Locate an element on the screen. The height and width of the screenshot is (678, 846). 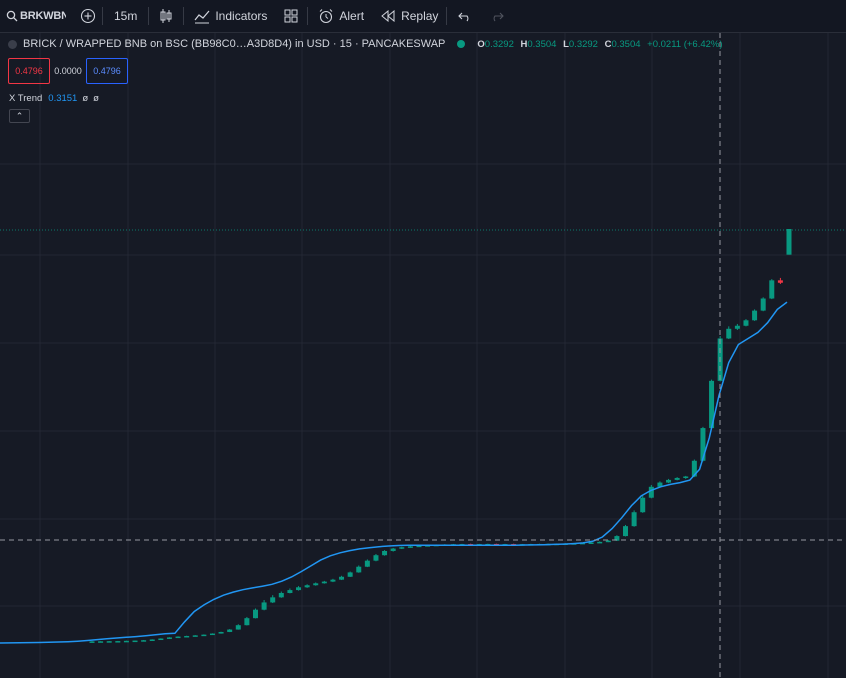
change-value: +0.0211 (+6.42%) is located at coordinates (685, 44).